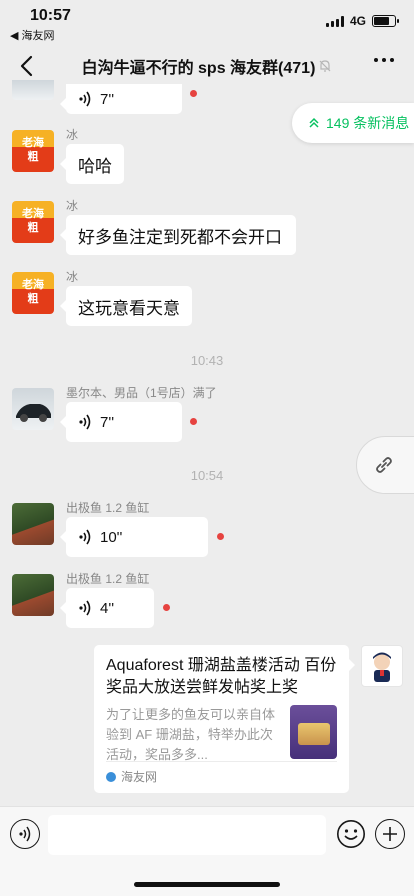 The image size is (414, 896). Describe the element at coordinates (325, 66) in the screenshot. I see `bell-off-icon` at that location.